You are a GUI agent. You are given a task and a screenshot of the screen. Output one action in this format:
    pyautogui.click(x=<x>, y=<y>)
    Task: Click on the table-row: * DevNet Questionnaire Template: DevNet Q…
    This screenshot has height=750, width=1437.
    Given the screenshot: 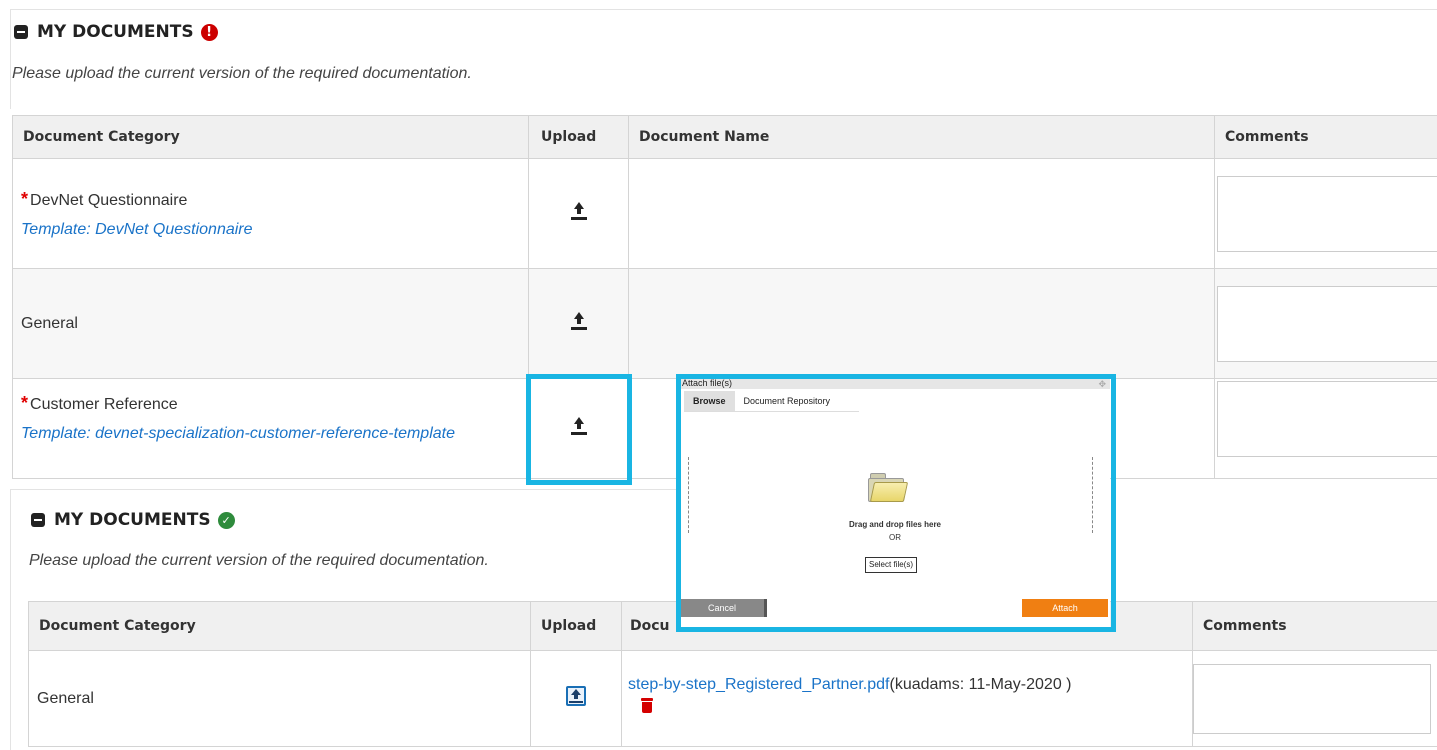 What is the action you would take?
    pyautogui.click(x=724, y=213)
    